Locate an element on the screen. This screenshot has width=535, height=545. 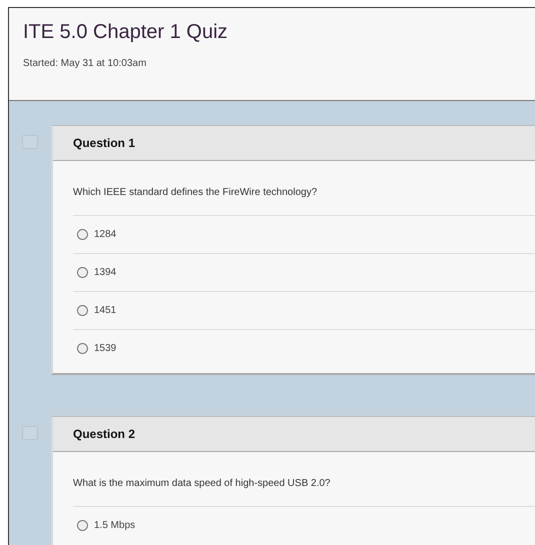
answer-label: 1451 is located at coordinates (105, 310).